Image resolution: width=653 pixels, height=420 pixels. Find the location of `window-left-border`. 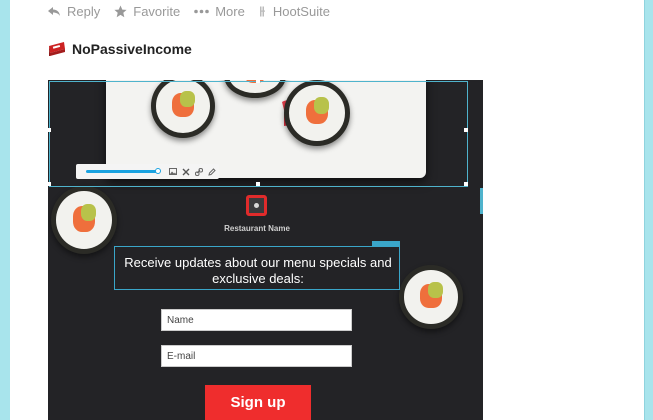

window-left-border is located at coordinates (5, 210).